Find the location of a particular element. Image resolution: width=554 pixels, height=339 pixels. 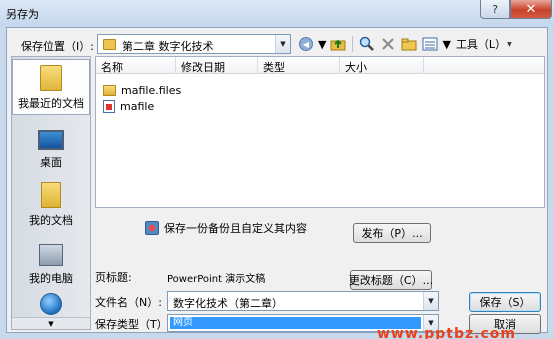

views-icon is located at coordinates (430, 44).